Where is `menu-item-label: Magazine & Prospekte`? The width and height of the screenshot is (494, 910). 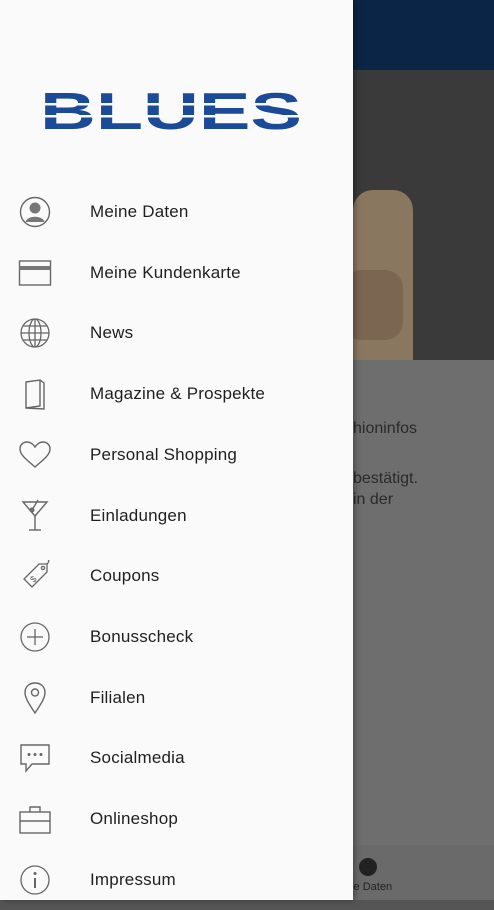 menu-item-label: Magazine & Prospekte is located at coordinates (178, 393).